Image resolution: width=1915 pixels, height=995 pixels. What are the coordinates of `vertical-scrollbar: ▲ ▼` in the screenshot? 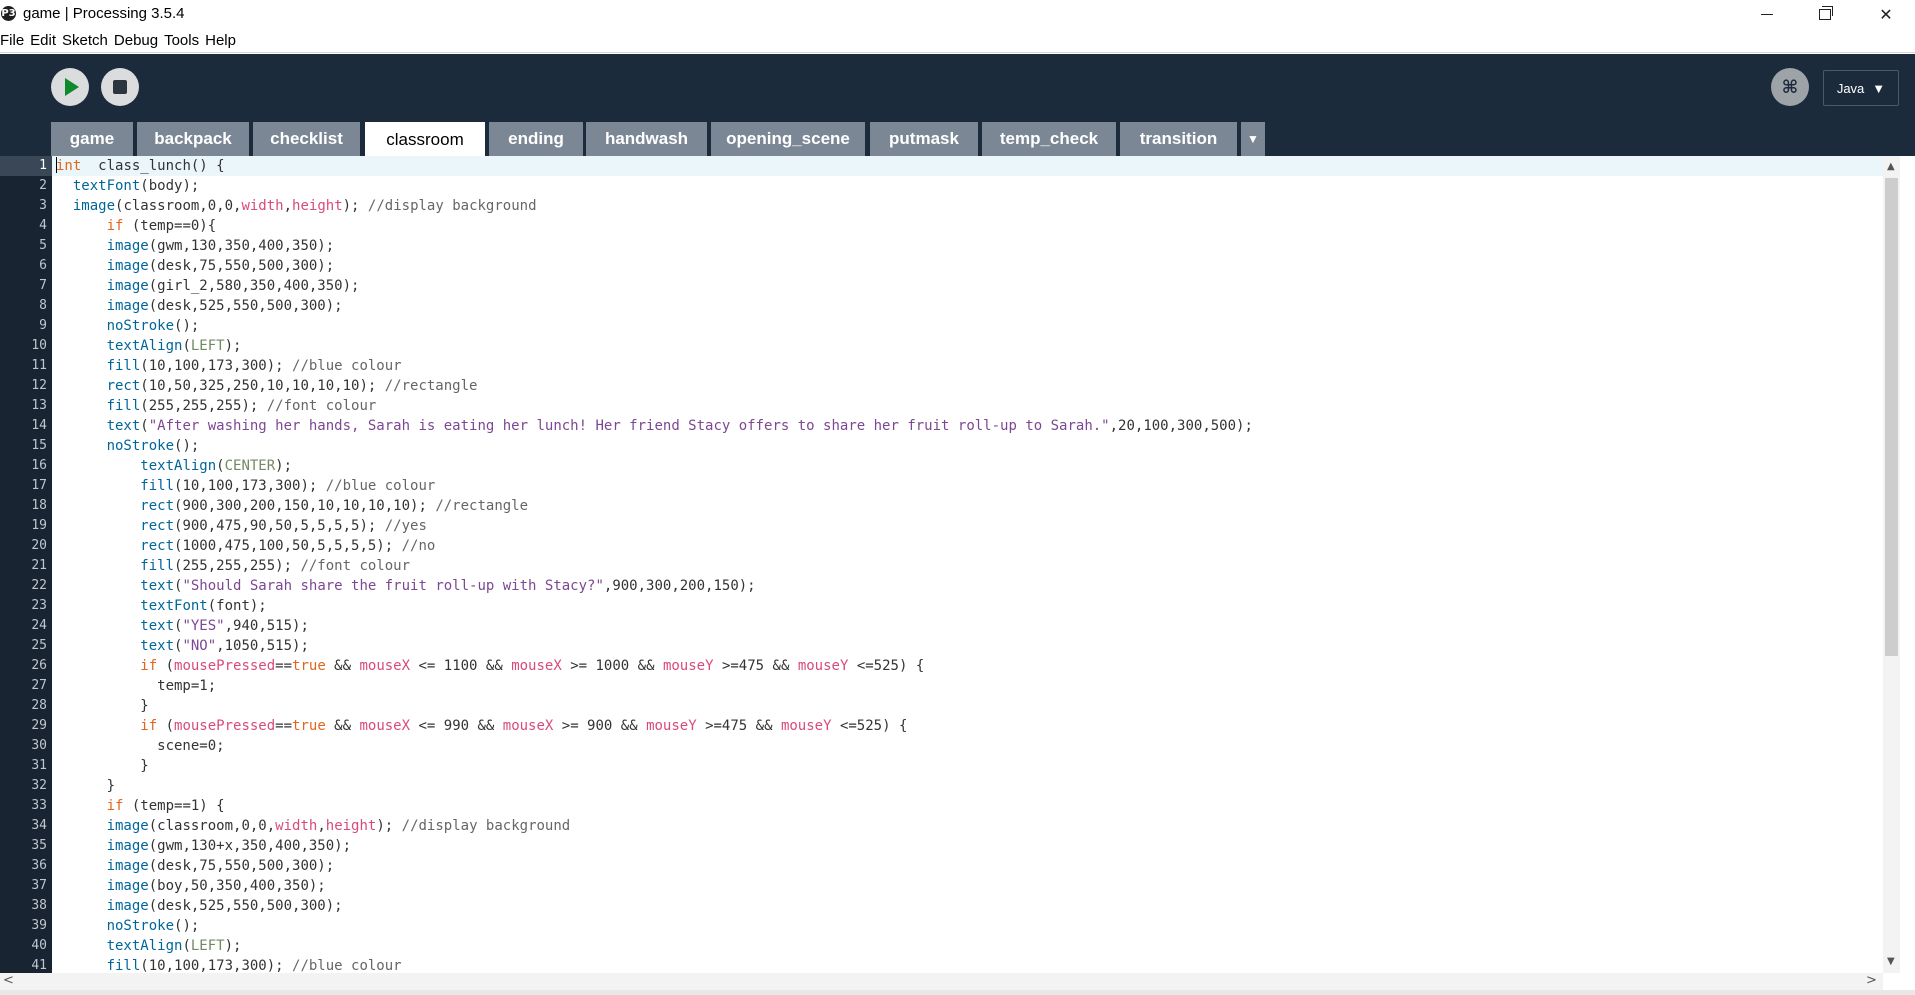 It's located at (1891, 564).